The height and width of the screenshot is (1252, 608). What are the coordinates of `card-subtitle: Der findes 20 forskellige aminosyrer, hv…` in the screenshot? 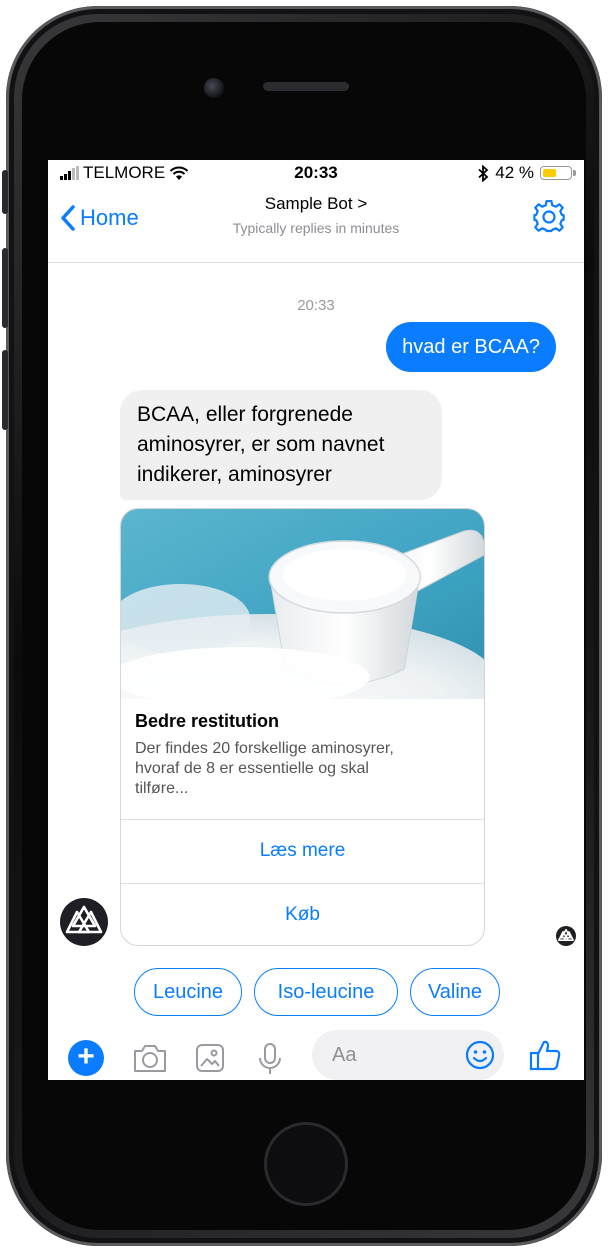 It's located at (305, 769).